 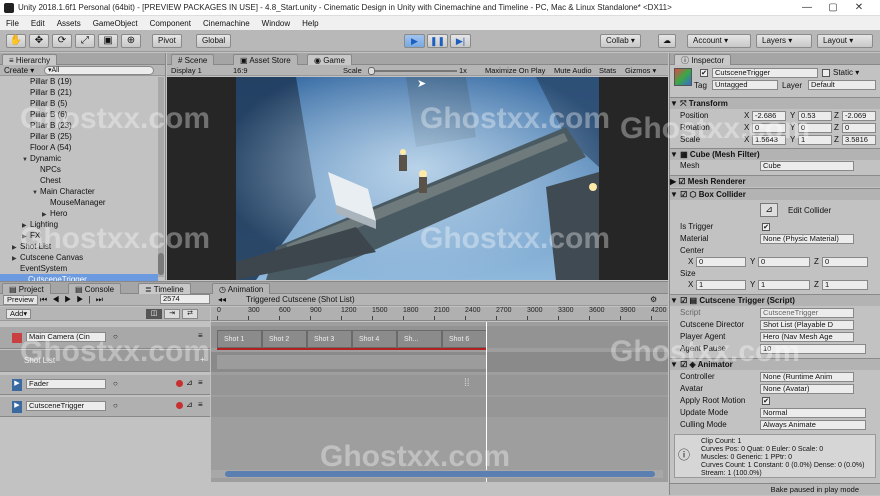 I want to click on create-dropdown: Create ▾, so click(x=19, y=70).